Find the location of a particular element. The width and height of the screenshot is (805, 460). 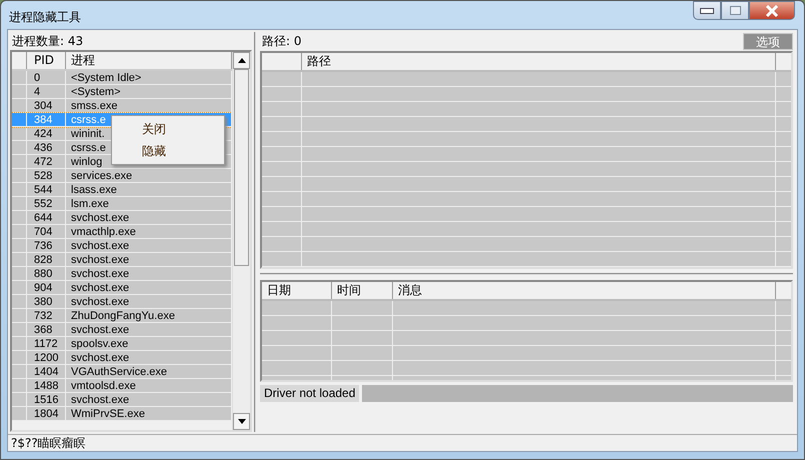

pid-cell: 1488 is located at coordinates (46, 386).